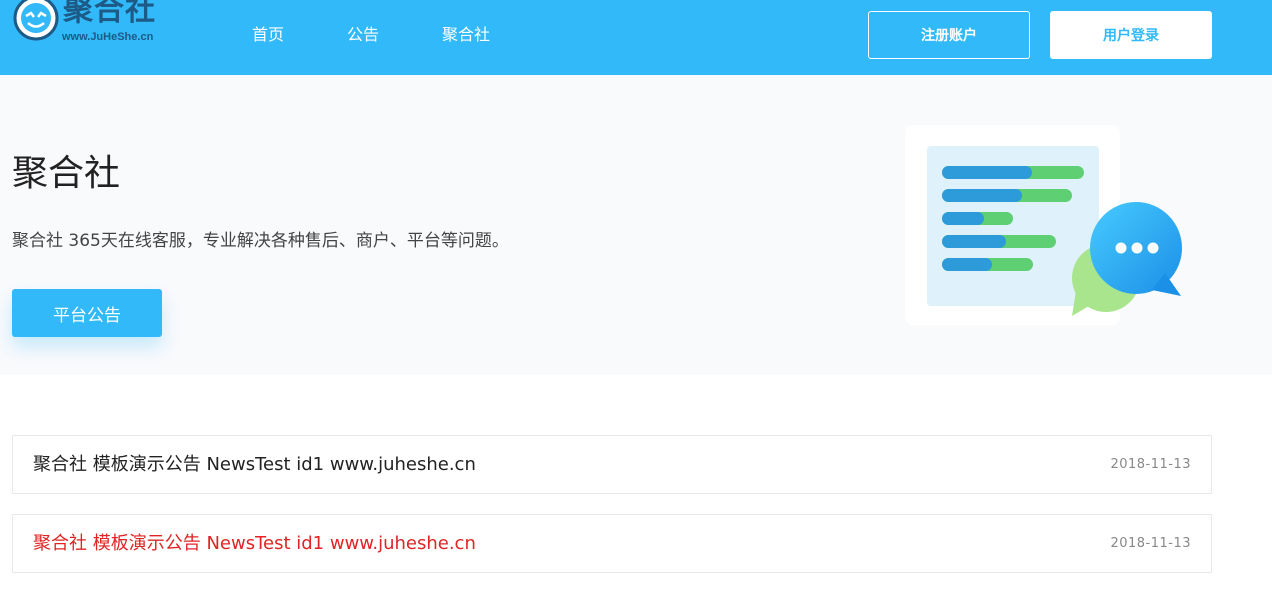 The height and width of the screenshot is (600, 1272). I want to click on nav-announcements: 公告, so click(363, 35).